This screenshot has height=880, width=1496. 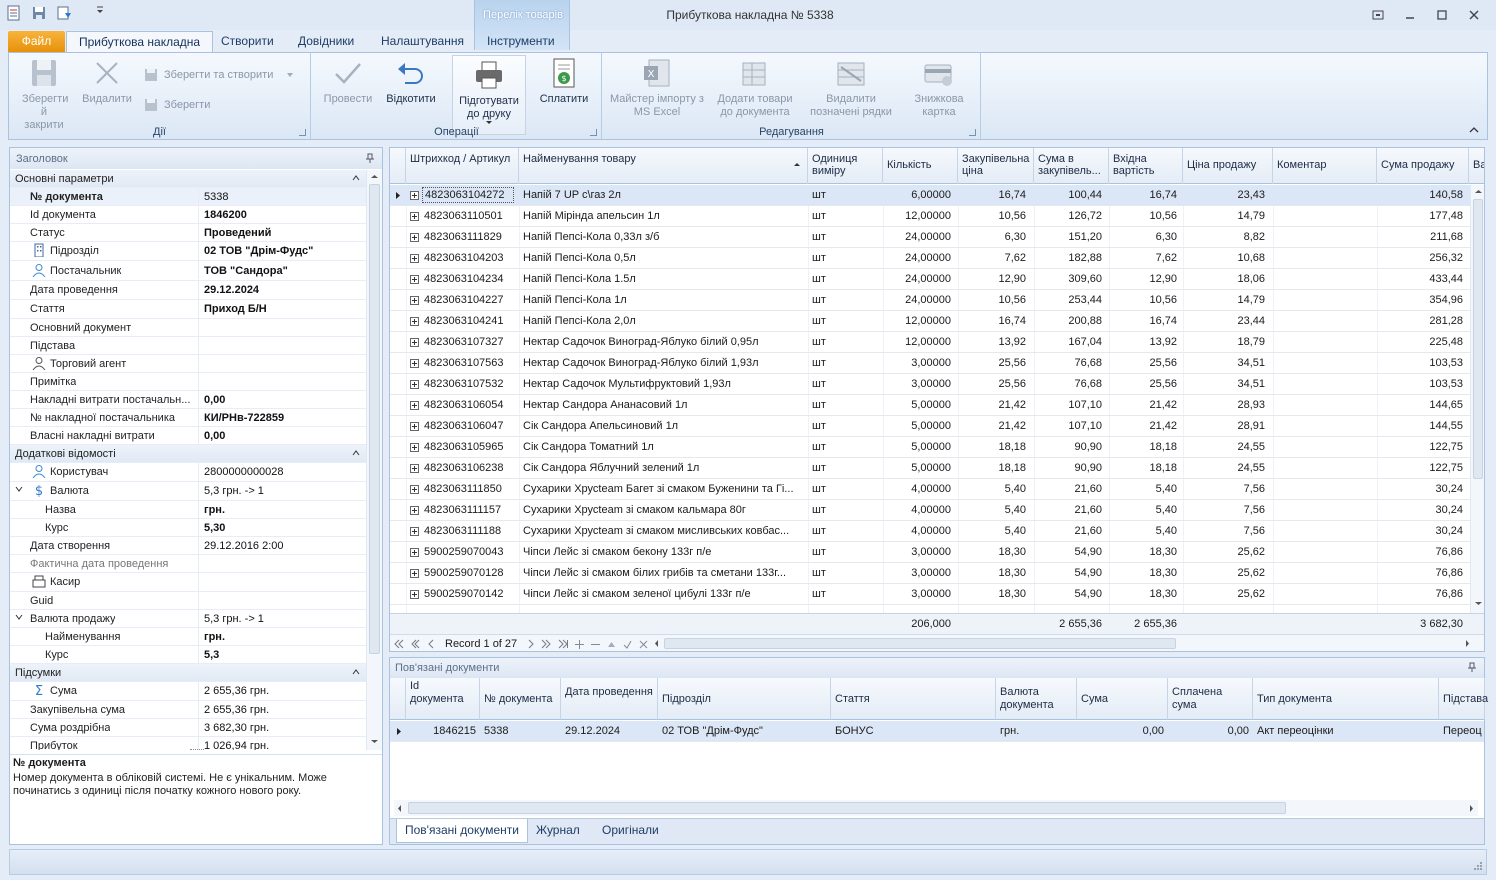 What do you see at coordinates (531, 644) in the screenshot?
I see `next-record-icon` at bounding box center [531, 644].